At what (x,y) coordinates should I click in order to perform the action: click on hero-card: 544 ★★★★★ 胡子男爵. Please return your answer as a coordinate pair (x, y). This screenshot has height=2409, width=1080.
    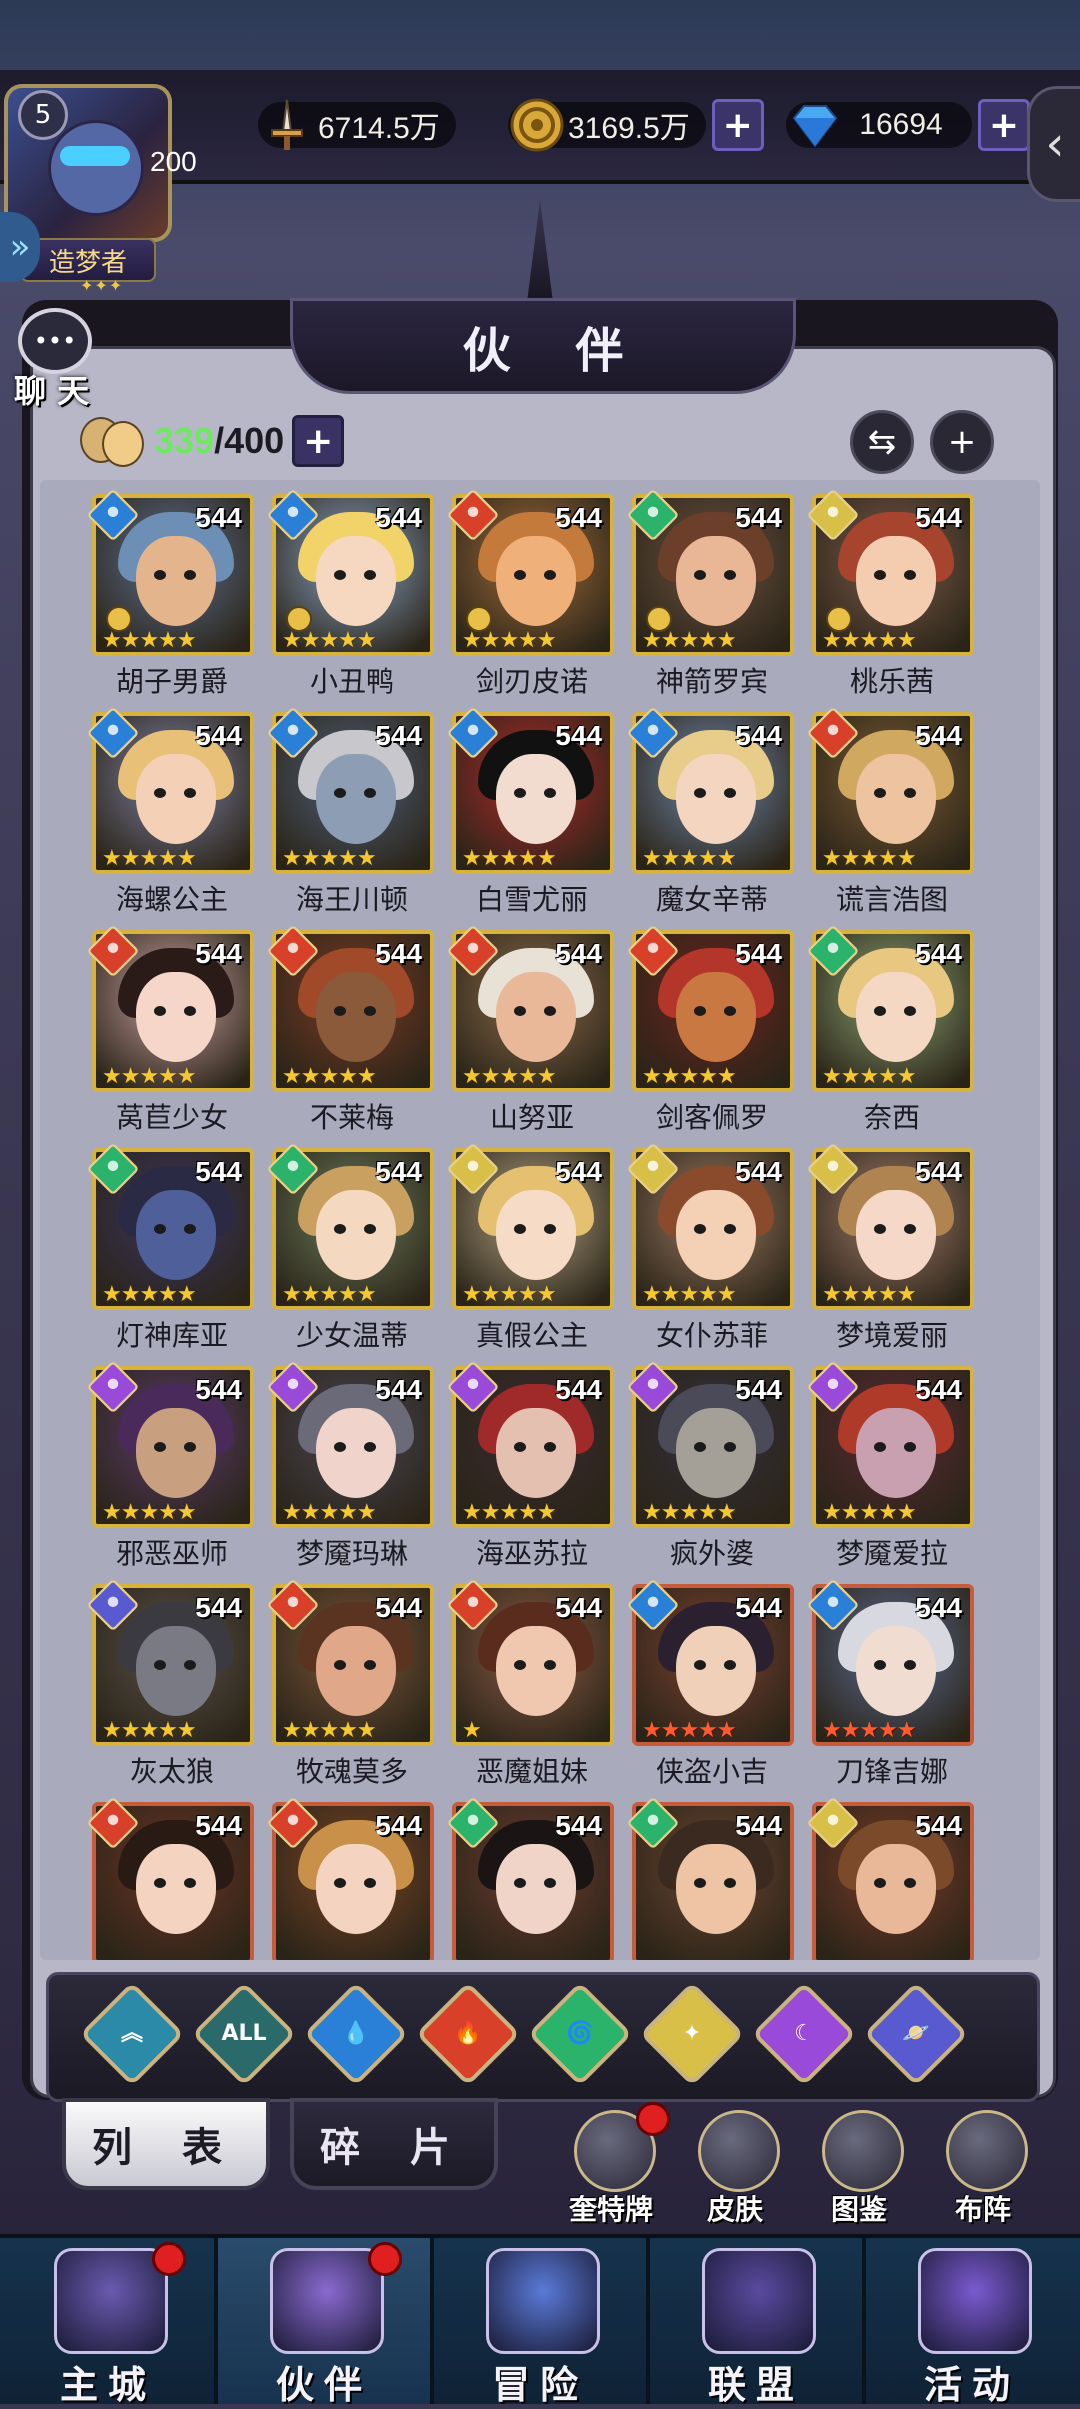
    Looking at the image, I should click on (170, 596).